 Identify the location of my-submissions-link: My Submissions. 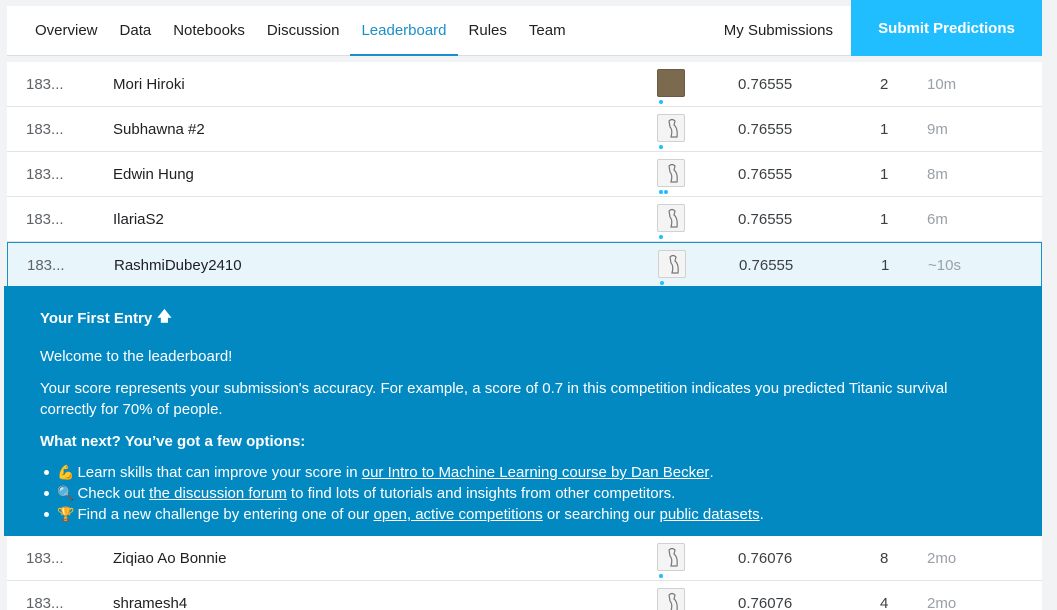
(787, 30).